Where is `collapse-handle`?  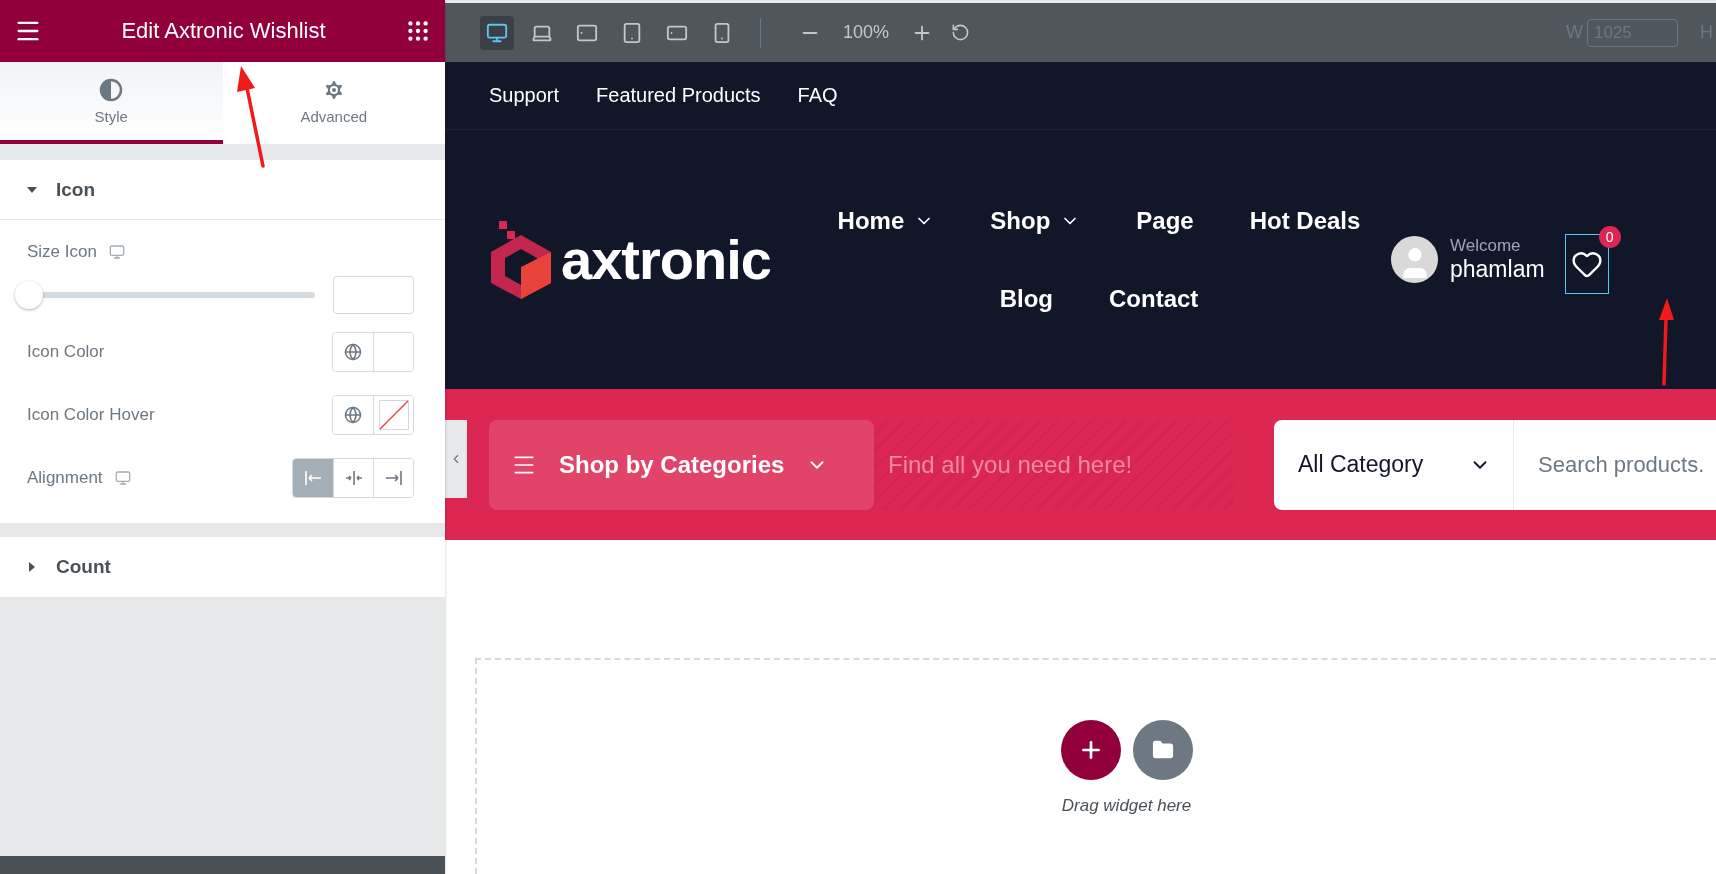
collapse-handle is located at coordinates (456, 459).